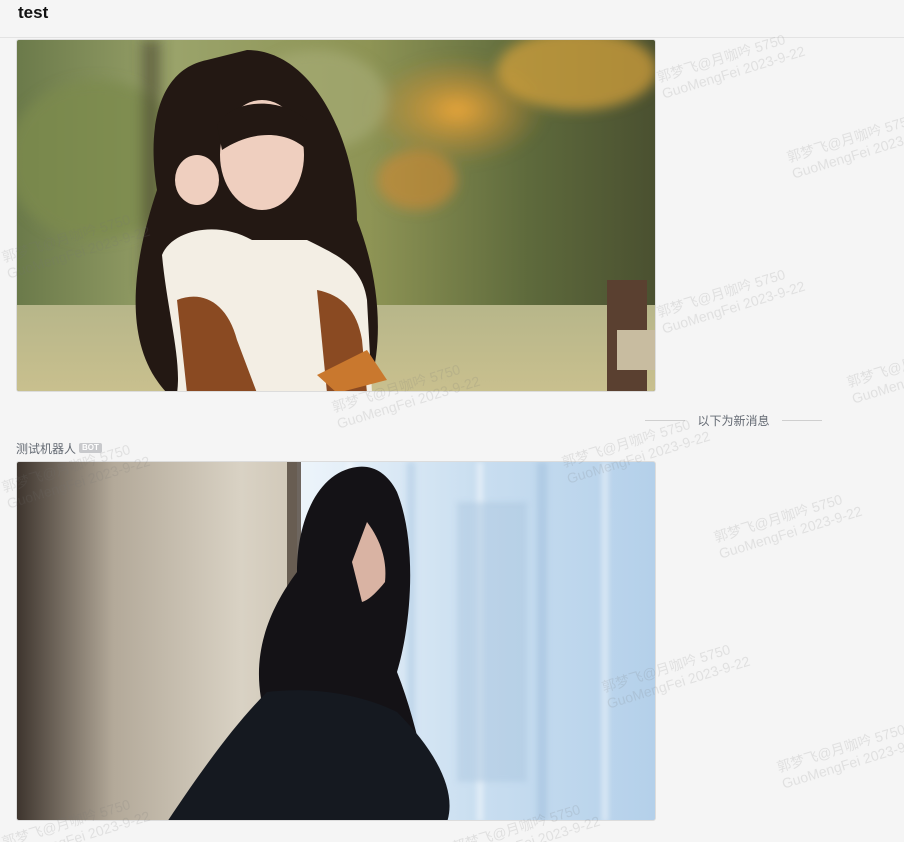 Image resolution: width=904 pixels, height=842 pixels. Describe the element at coordinates (665, 420) in the screenshot. I see `divider-line-left` at that location.